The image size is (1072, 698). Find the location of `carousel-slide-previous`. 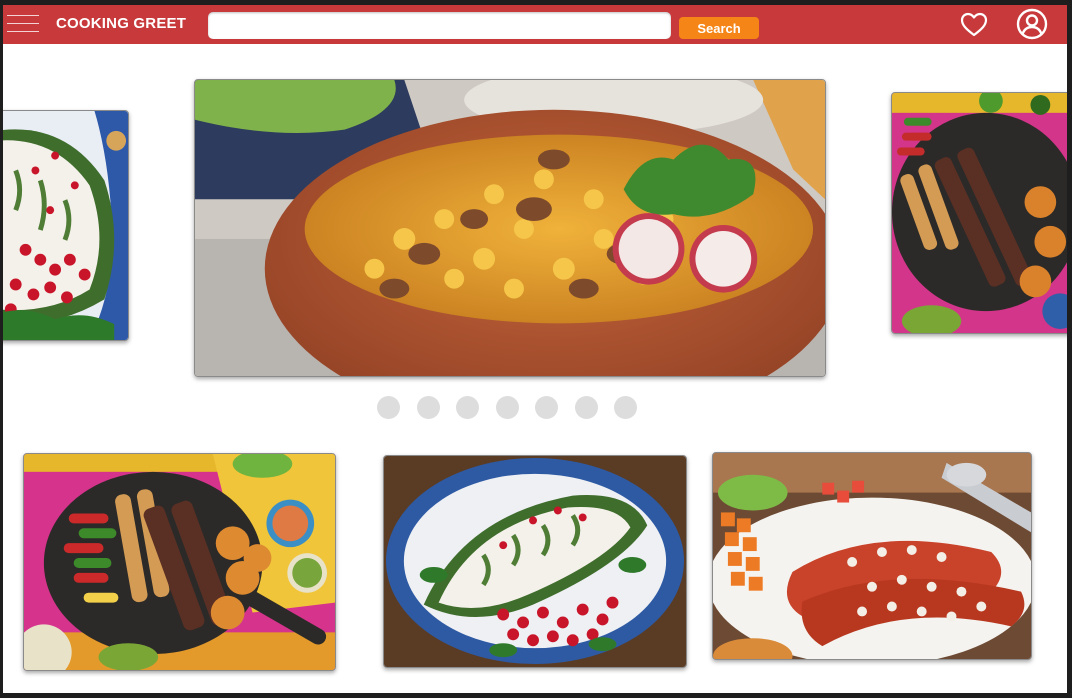

carousel-slide-previous is located at coordinates (66, 225).